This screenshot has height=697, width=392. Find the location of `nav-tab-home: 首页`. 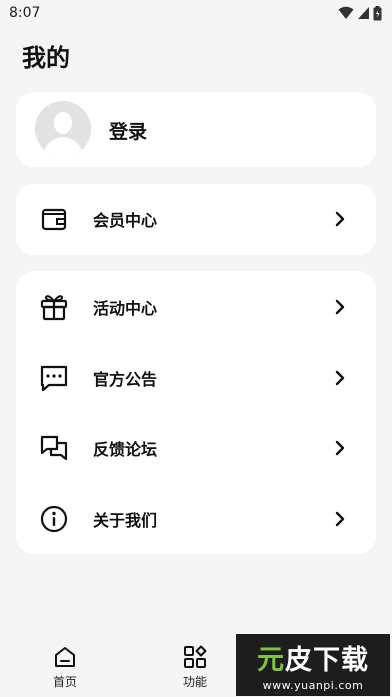

nav-tab-home: 首页 is located at coordinates (65, 667).